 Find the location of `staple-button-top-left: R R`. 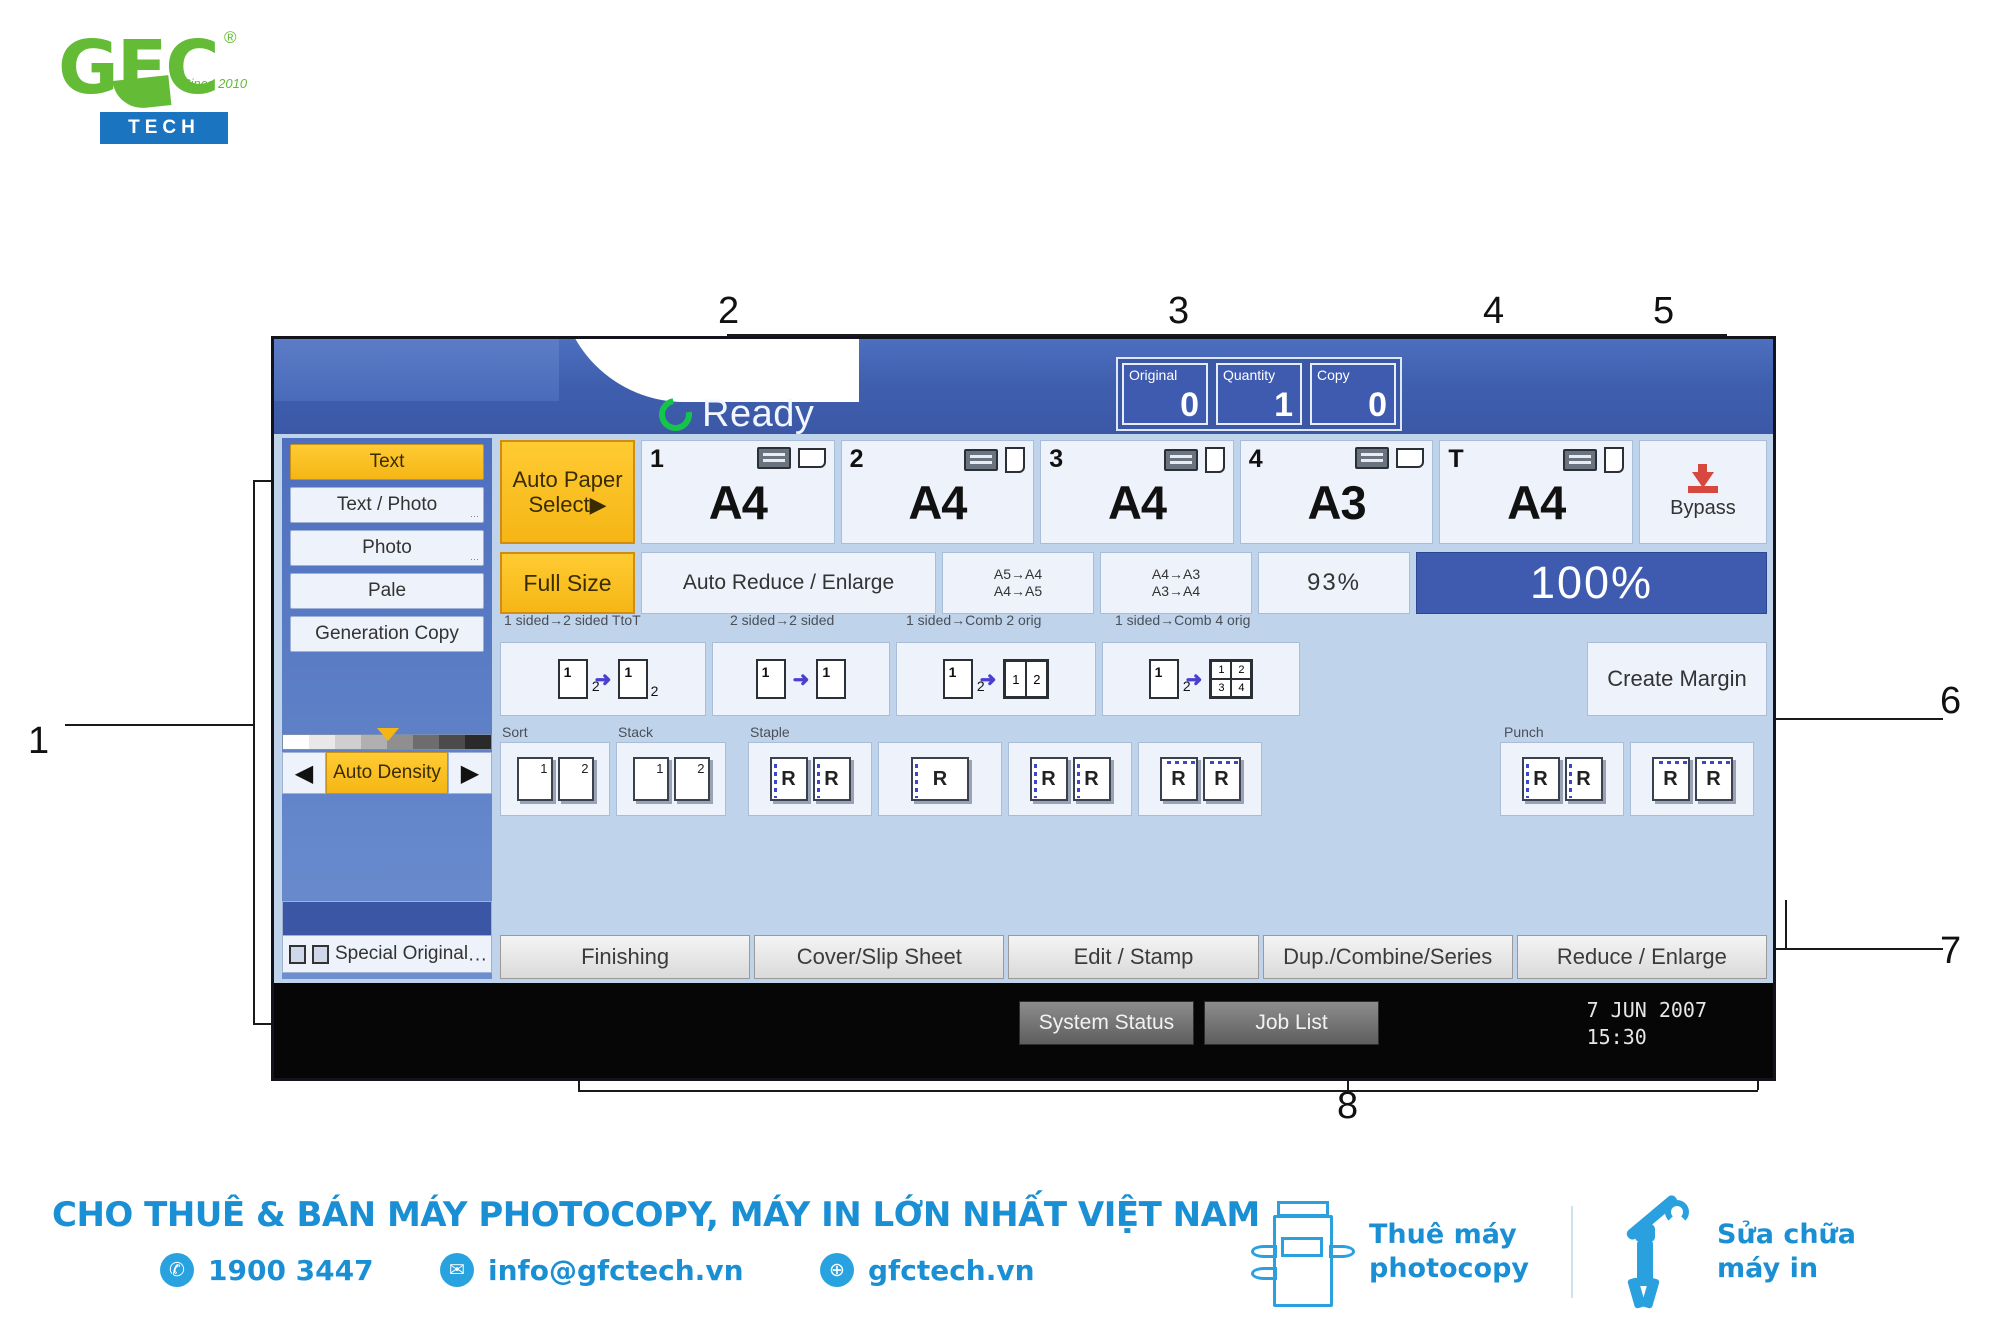

staple-button-top-left: R R is located at coordinates (810, 779).